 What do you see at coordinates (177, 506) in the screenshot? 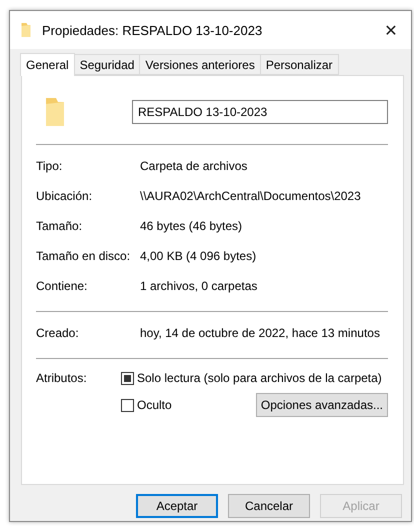
I see `dialog-button: Aceptar` at bounding box center [177, 506].